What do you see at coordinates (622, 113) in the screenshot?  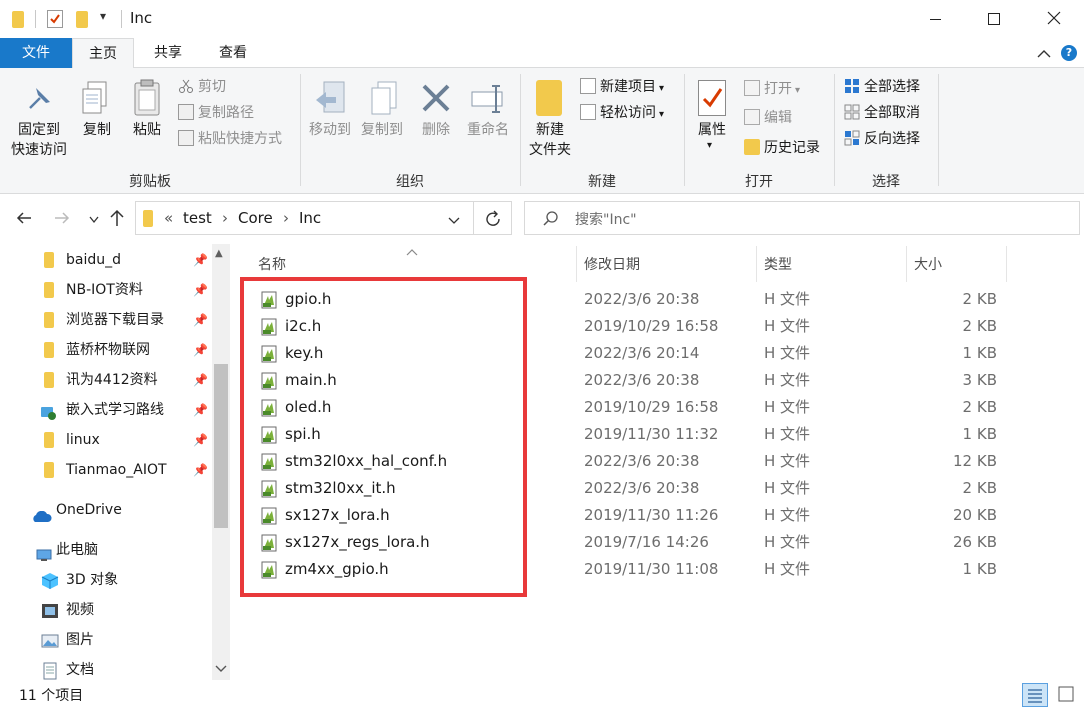 I see `easy-access-button: 轻松访问 ▾` at bounding box center [622, 113].